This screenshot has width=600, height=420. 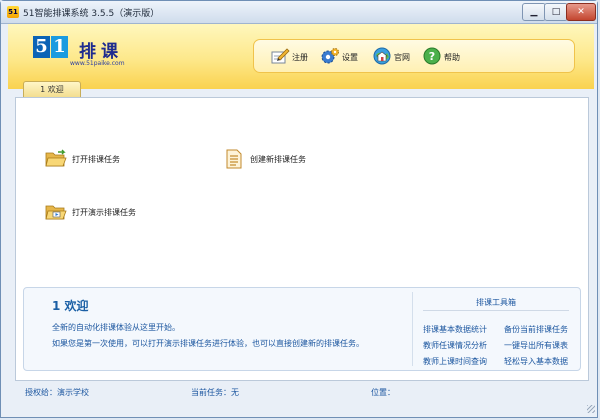 What do you see at coordinates (536, 361) in the screenshot?
I see `link-import-data: 轻松导入基本数据` at bounding box center [536, 361].